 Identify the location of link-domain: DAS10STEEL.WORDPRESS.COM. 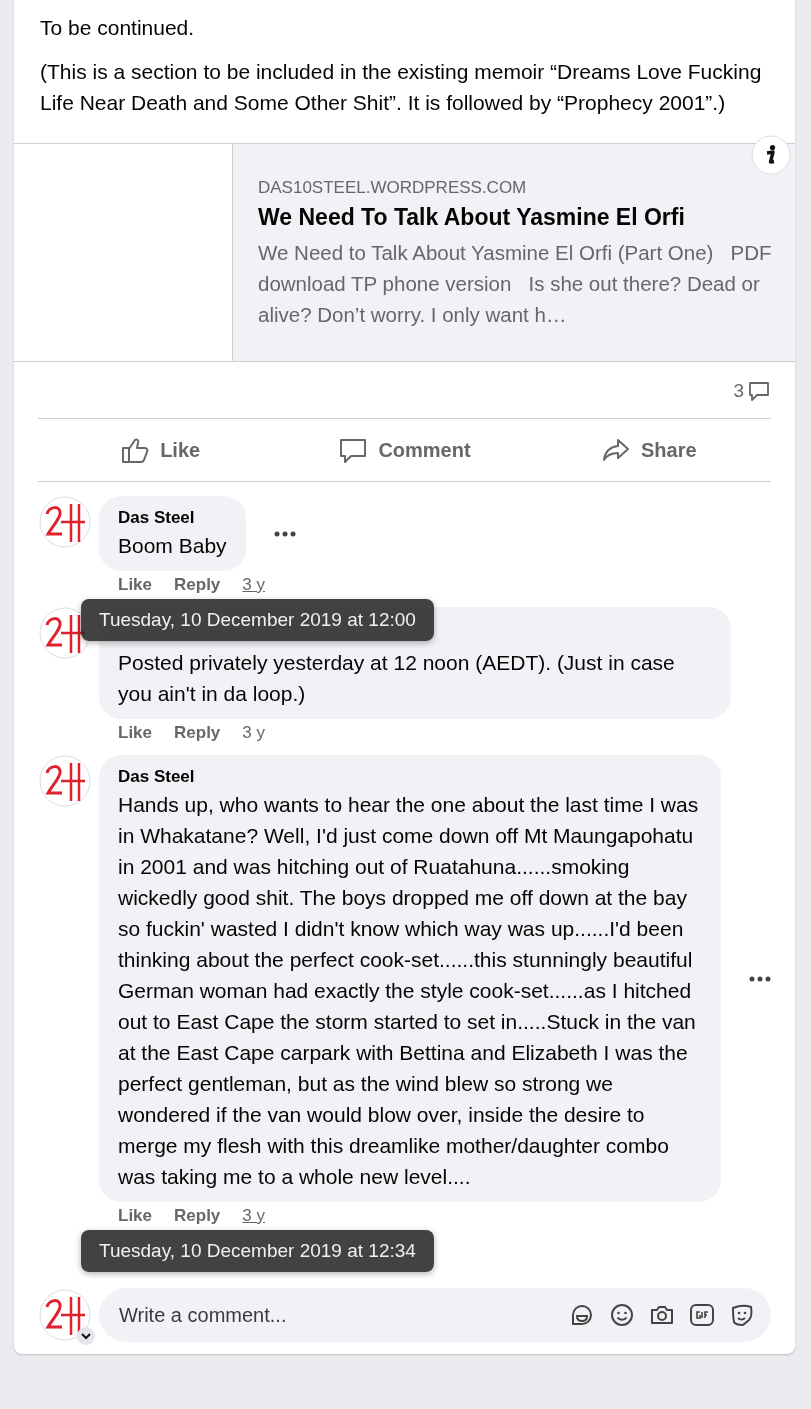
(393, 188).